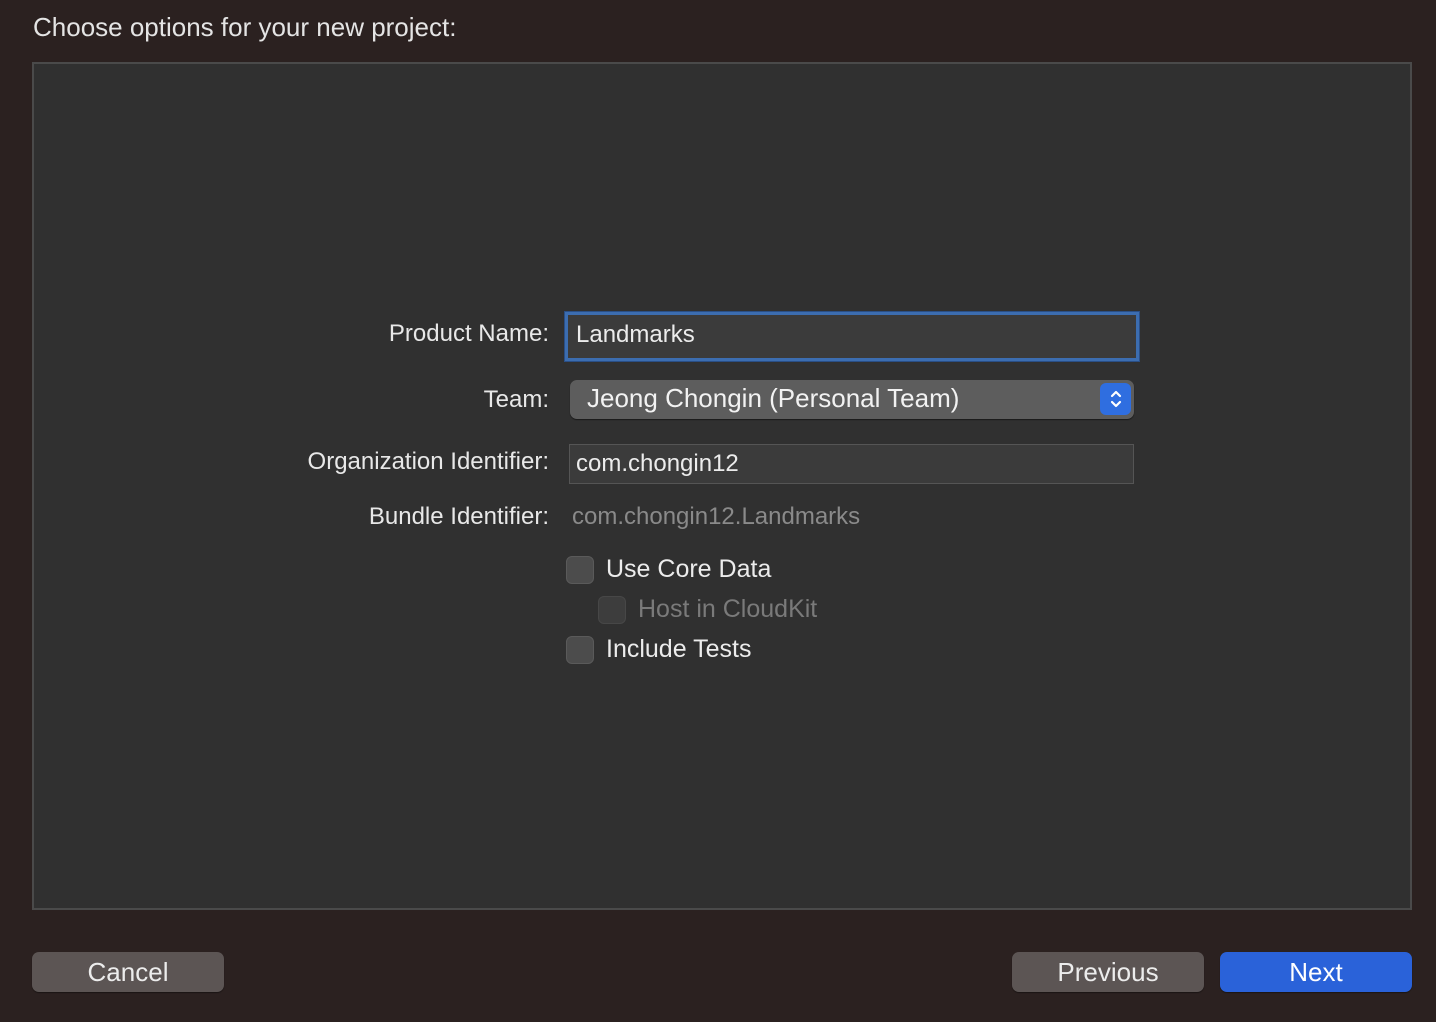 The image size is (1436, 1022). Describe the element at coordinates (516, 399) in the screenshot. I see `team-label: Team:` at that location.